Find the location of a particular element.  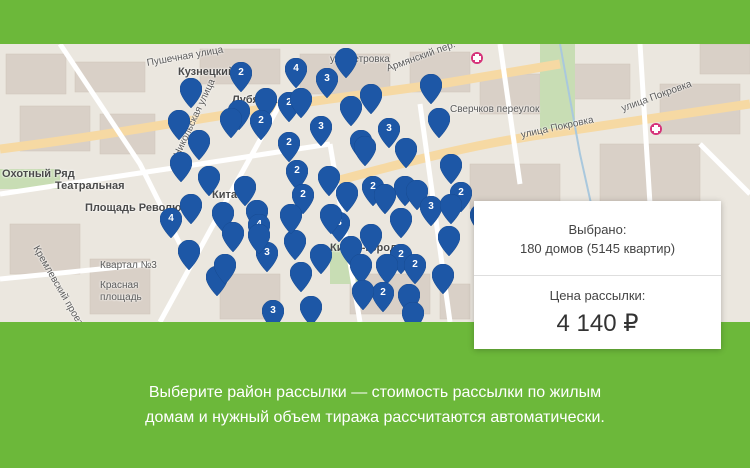

price-value: 4 140 ₽ is located at coordinates (597, 323).